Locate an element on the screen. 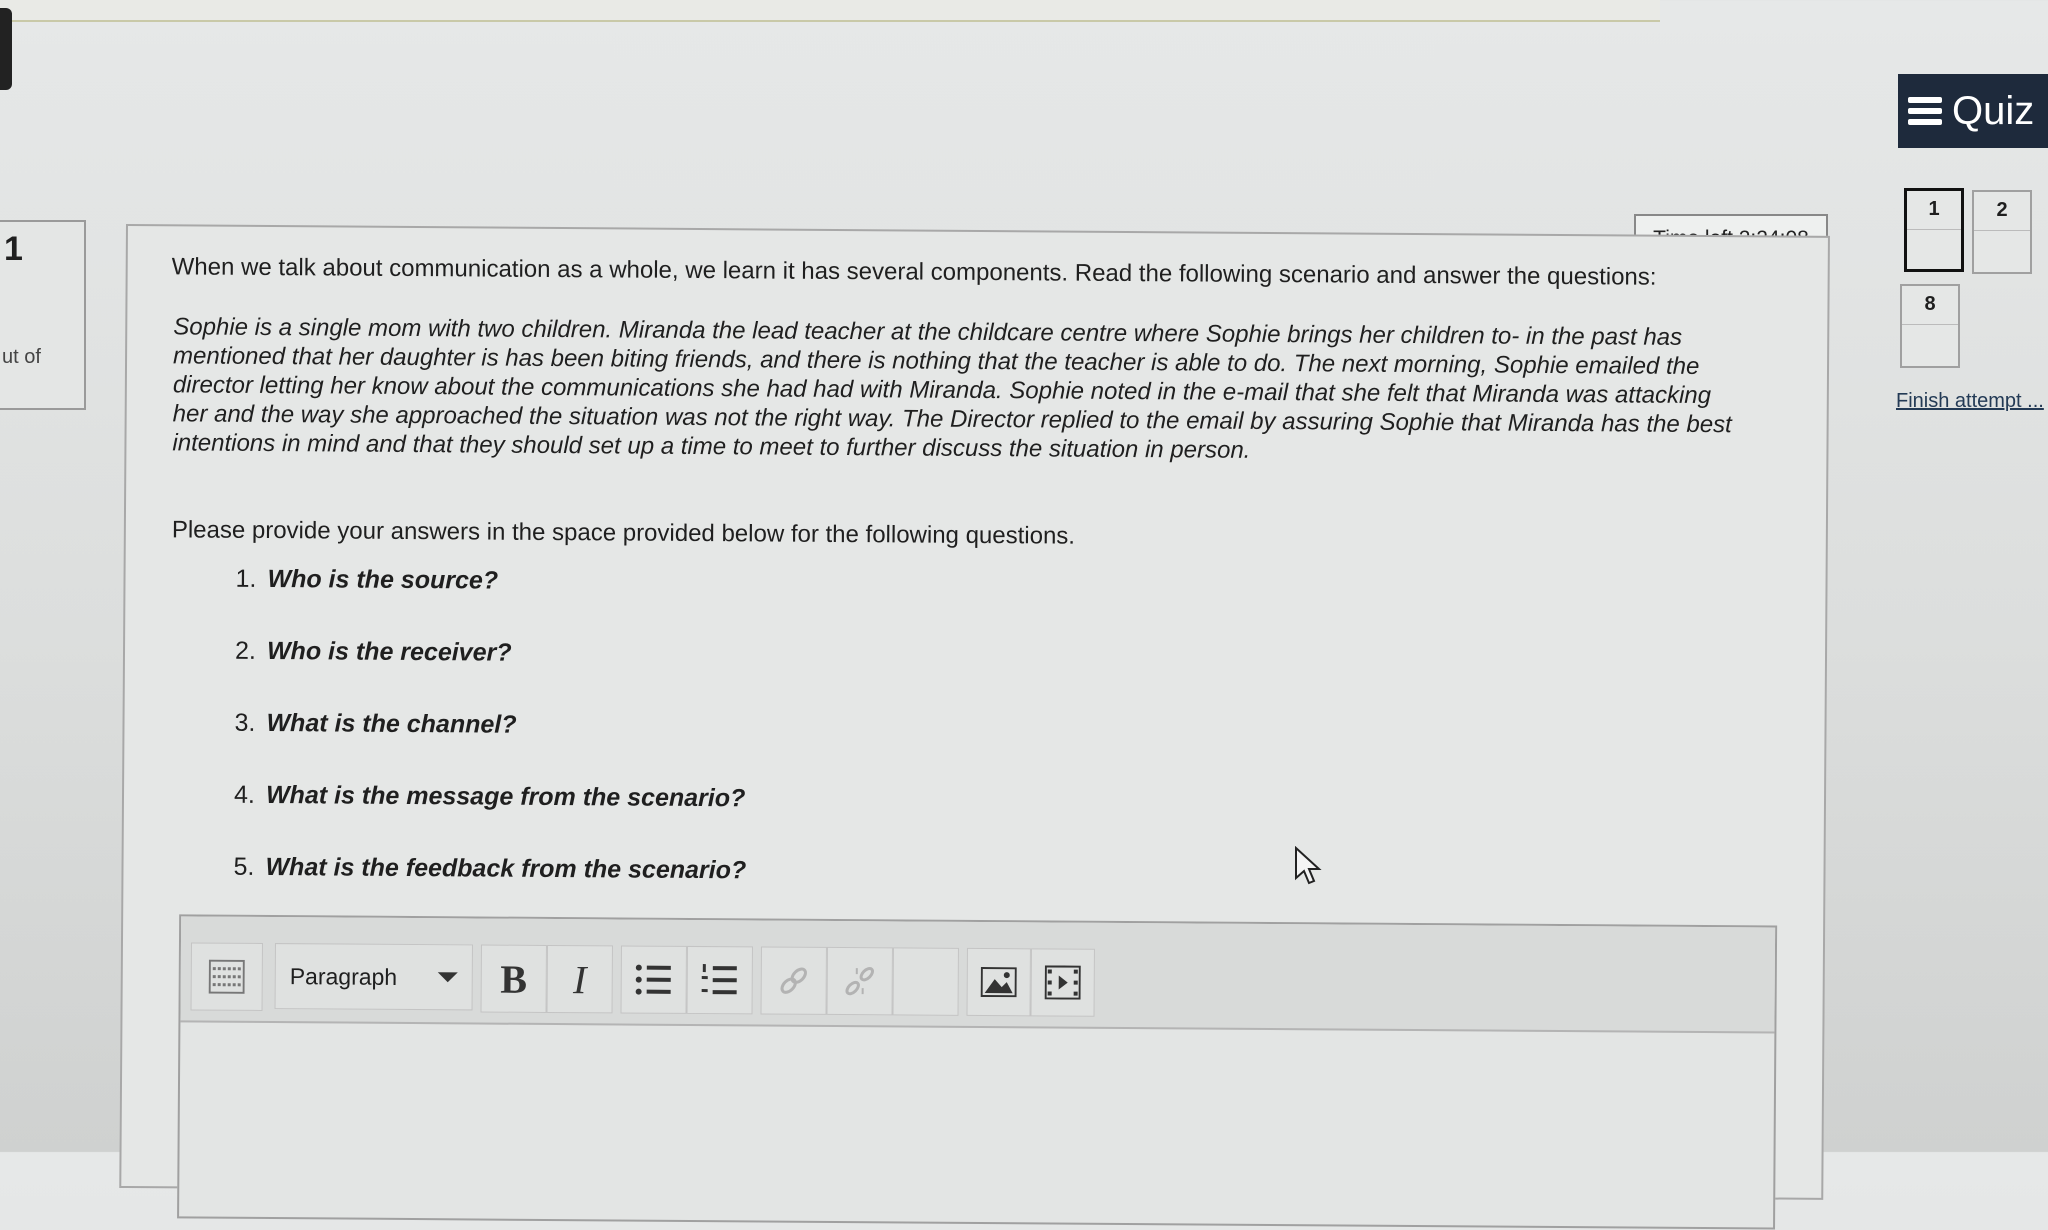 The image size is (2048, 1230). editor-toolbar: Paragraph B I is located at coordinates (977, 974).